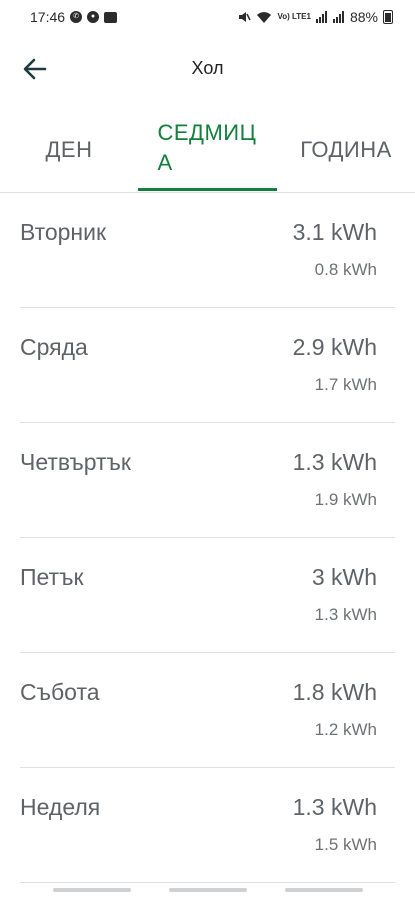 This screenshot has width=415, height=900. I want to click on day-label: Неделя, so click(60, 807).